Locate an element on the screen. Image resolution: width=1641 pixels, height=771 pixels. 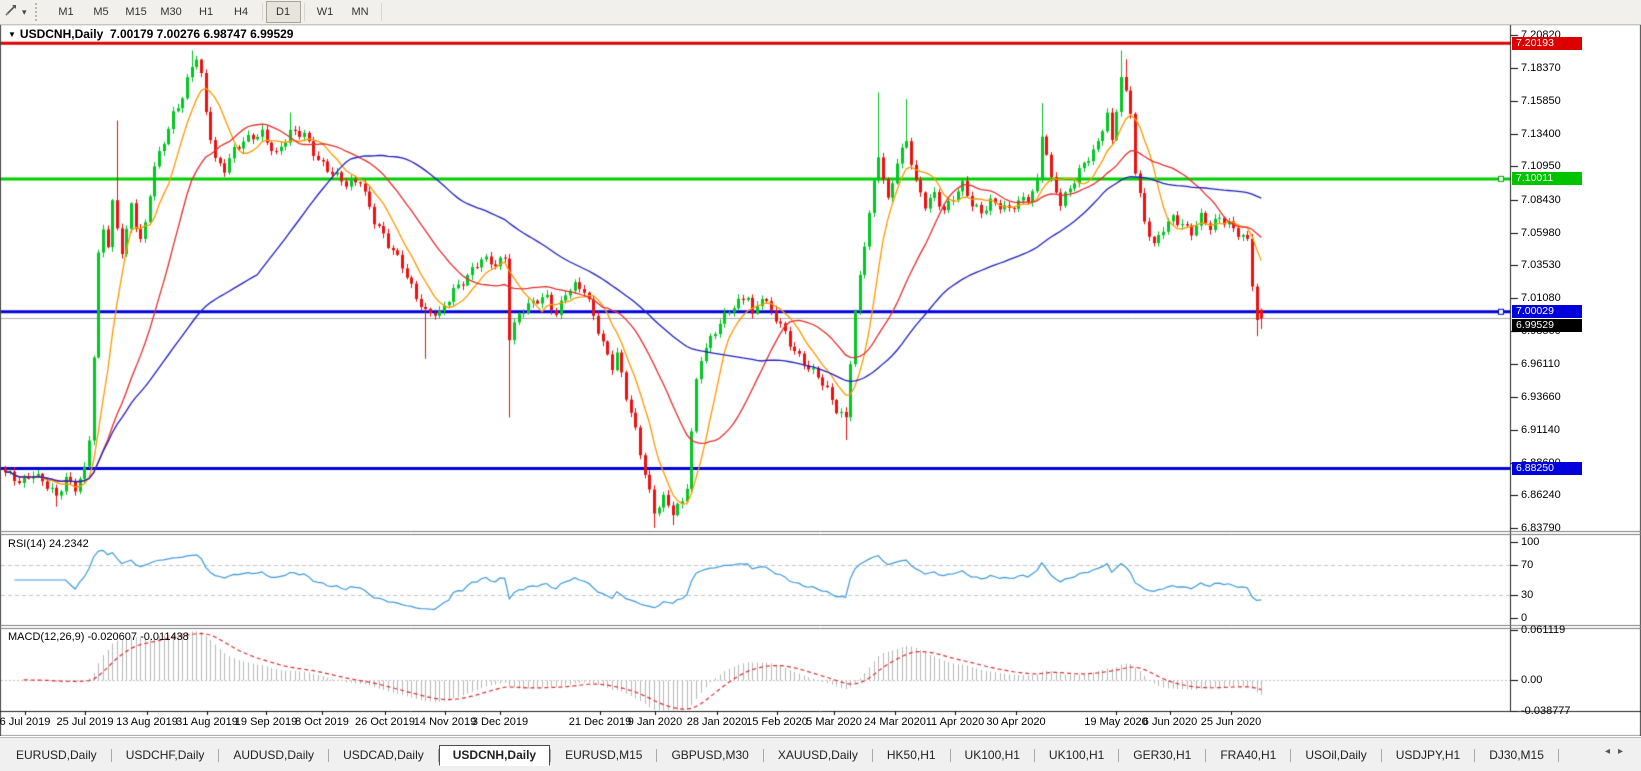
chart-ohlc-values: 7.00179 7.00276 6.98747 6.99529 is located at coordinates (201, 34).